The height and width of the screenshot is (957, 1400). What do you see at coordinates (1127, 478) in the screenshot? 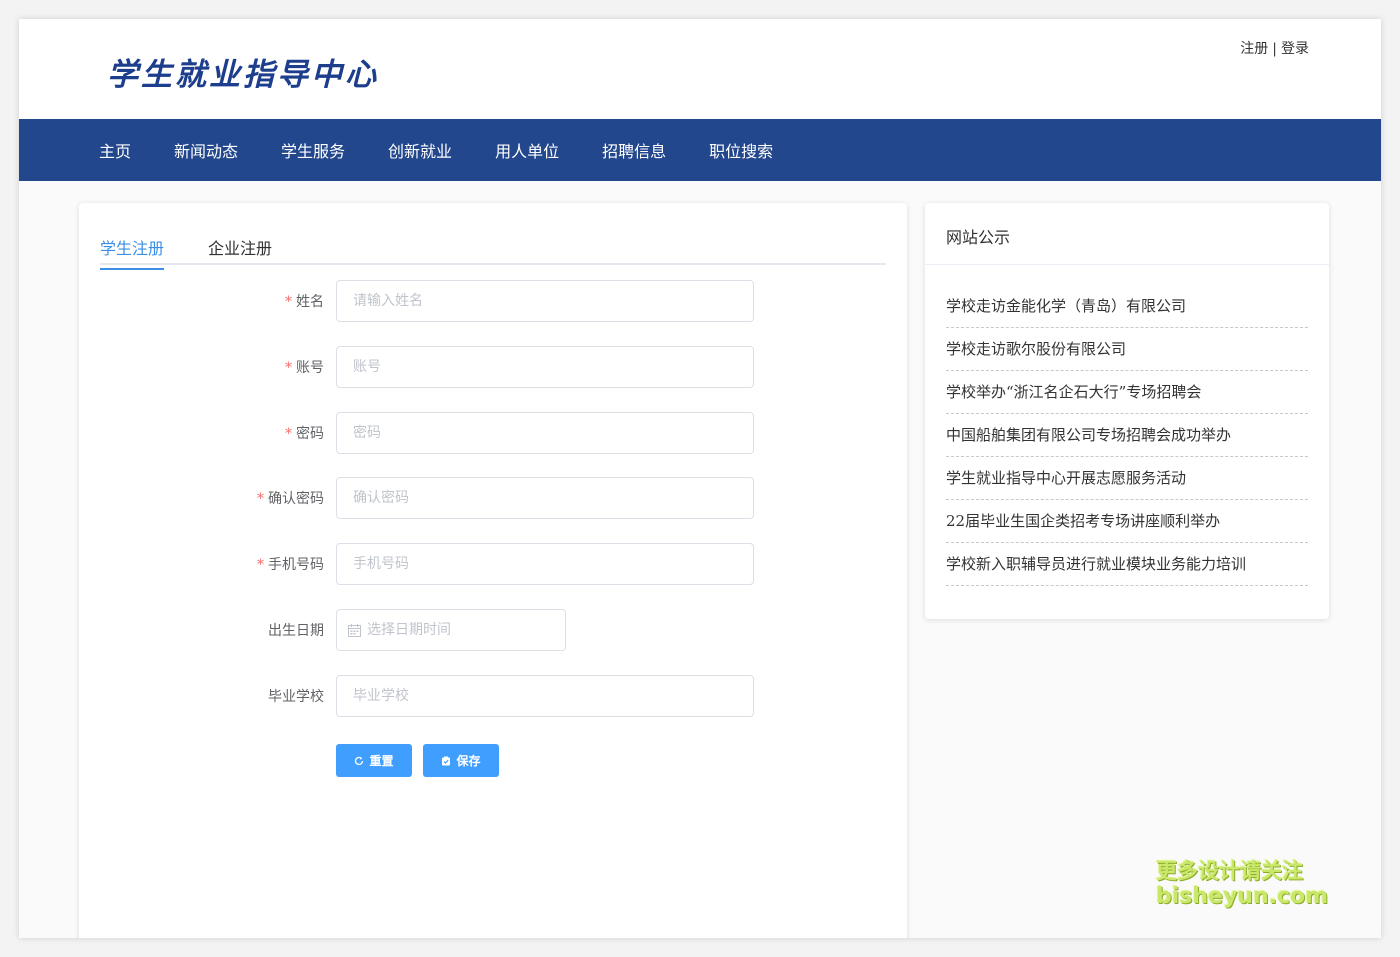
I see `notice-item: 学生就业指导中心开展志愿服务活动` at bounding box center [1127, 478].